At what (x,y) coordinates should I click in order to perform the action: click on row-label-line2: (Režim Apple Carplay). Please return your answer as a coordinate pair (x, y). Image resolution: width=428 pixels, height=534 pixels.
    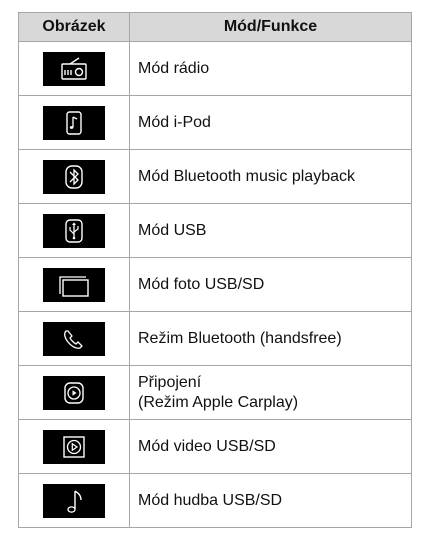
    Looking at the image, I should click on (218, 402).